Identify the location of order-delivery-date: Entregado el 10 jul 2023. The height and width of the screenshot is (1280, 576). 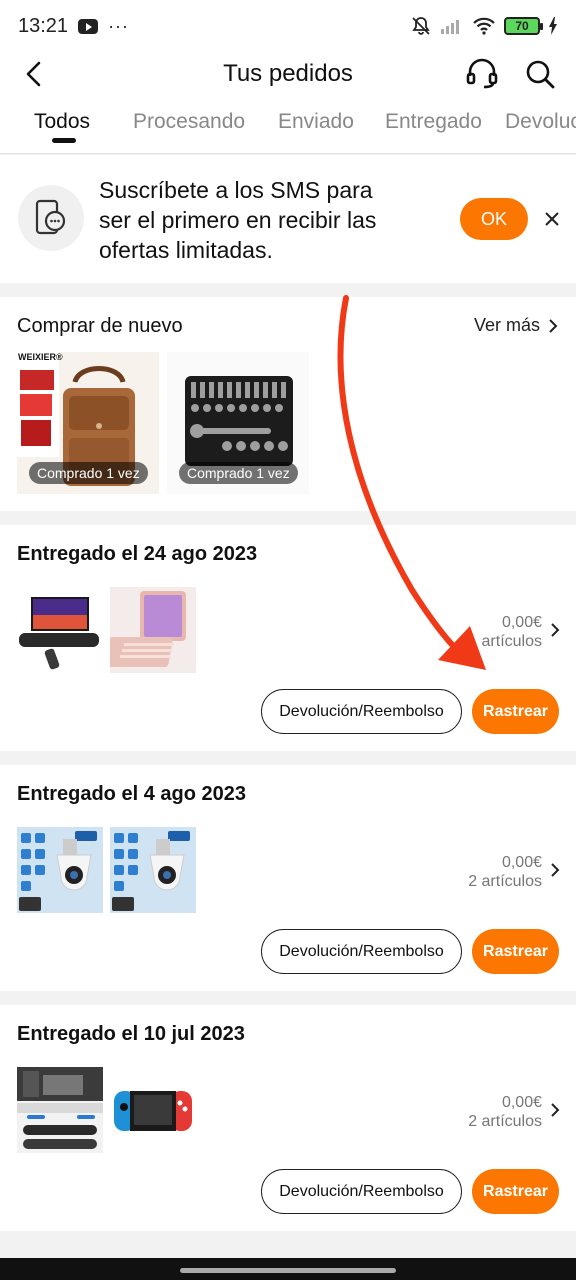
(131, 1034).